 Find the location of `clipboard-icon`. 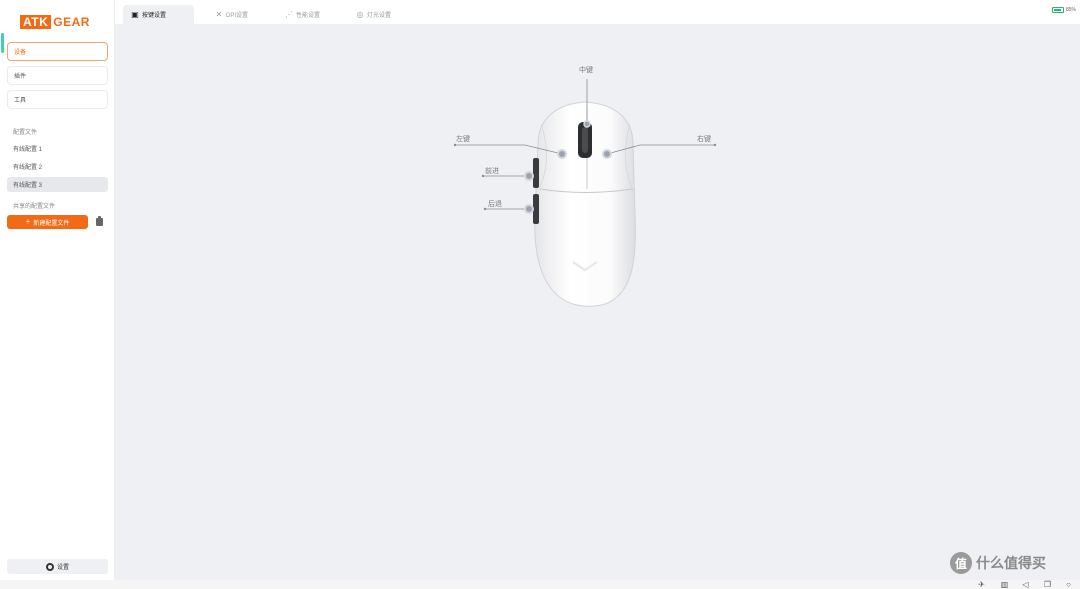

clipboard-icon is located at coordinates (99, 221).